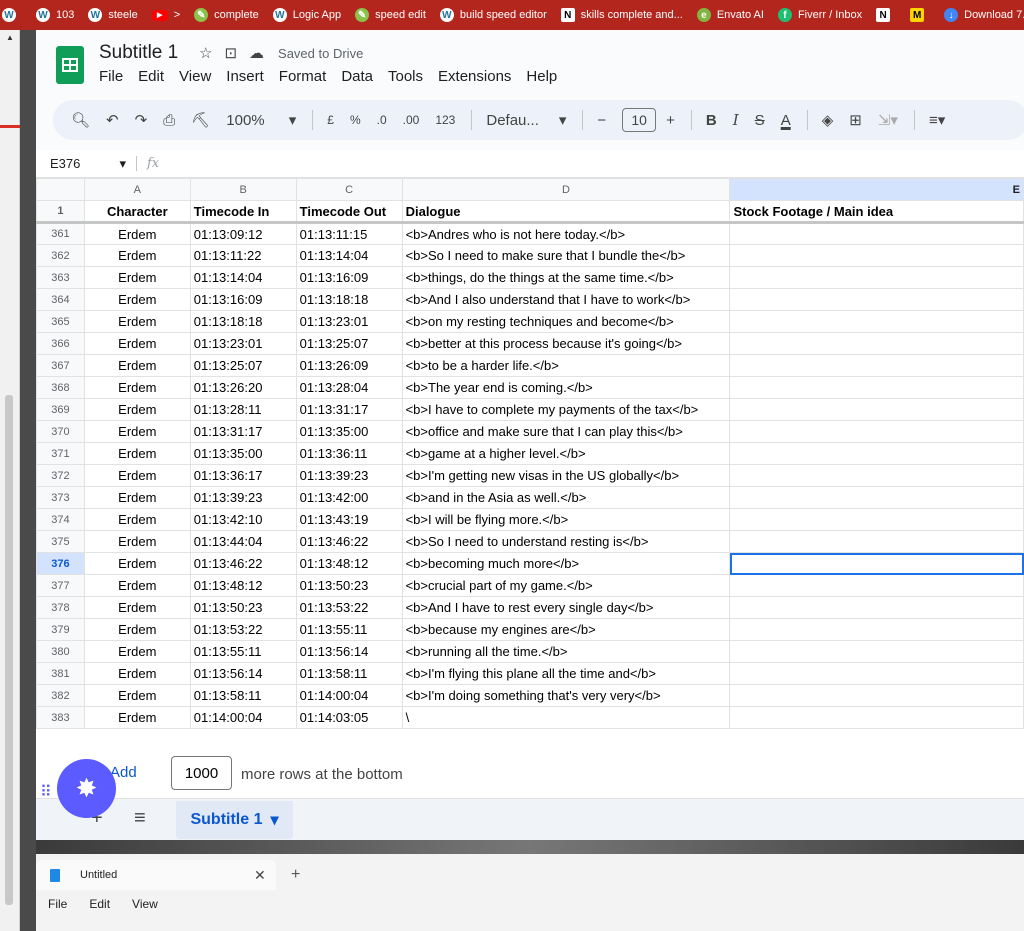 Image resolution: width=1024 pixels, height=931 pixels. What do you see at coordinates (60, 541) in the screenshot?
I see `row-number: 375` at bounding box center [60, 541].